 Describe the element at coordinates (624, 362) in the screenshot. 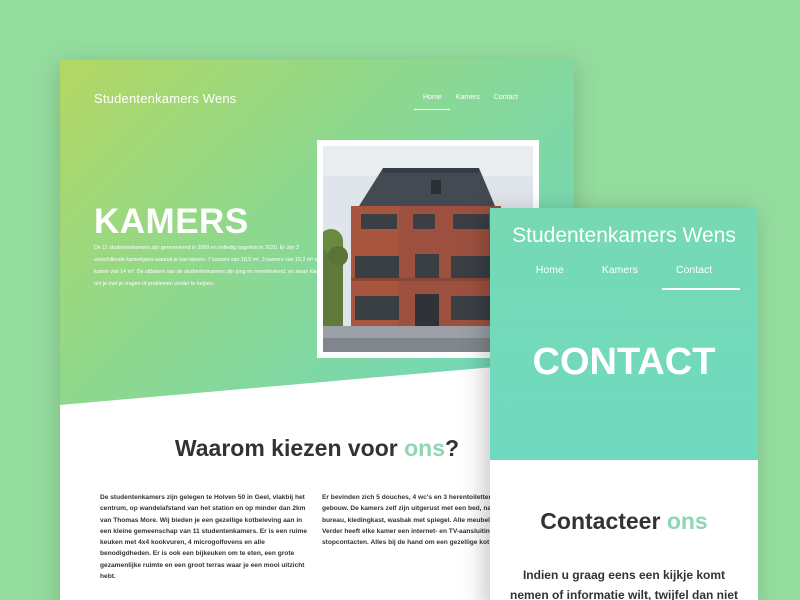

I see `mobile-hero-title: CONTACT` at that location.